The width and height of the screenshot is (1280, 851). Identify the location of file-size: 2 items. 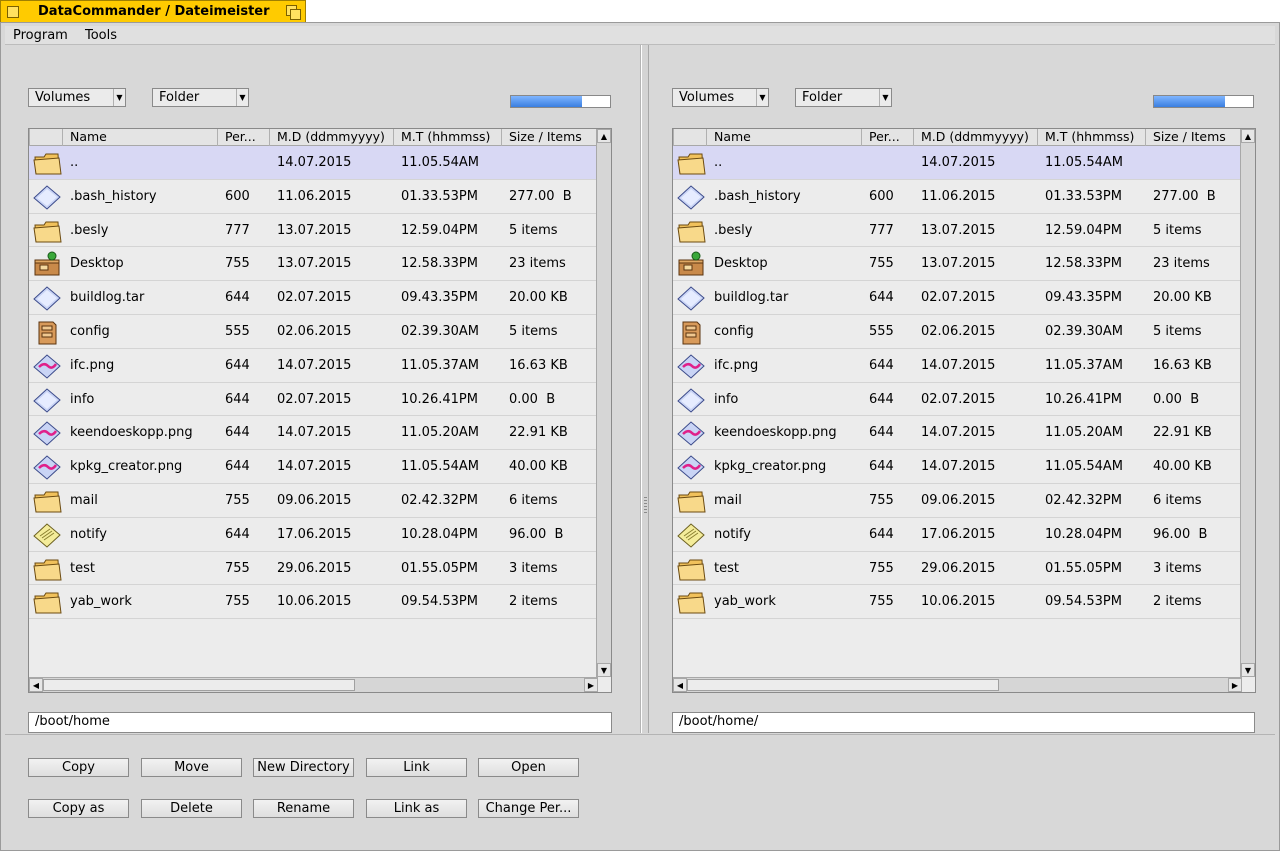
(1177, 602).